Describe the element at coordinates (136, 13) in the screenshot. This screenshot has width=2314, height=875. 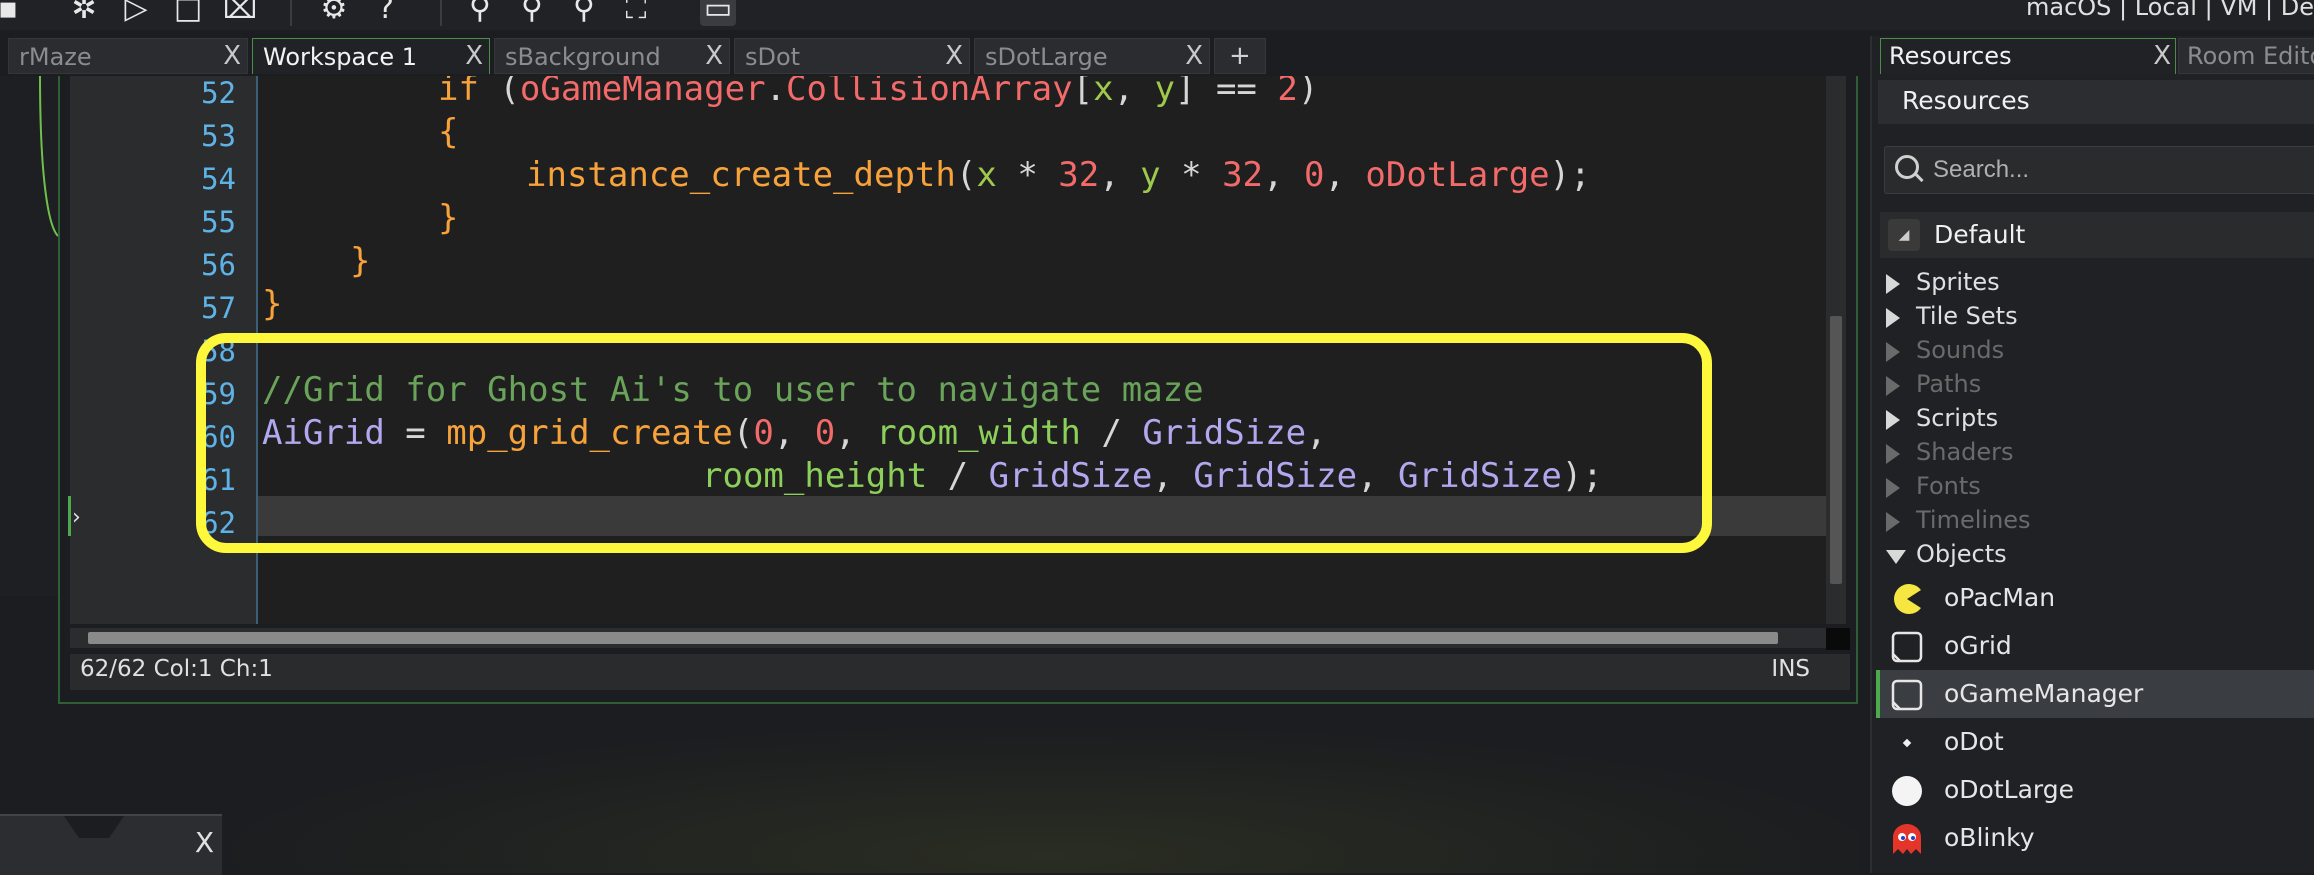
I see `run-icon: ▷` at that location.